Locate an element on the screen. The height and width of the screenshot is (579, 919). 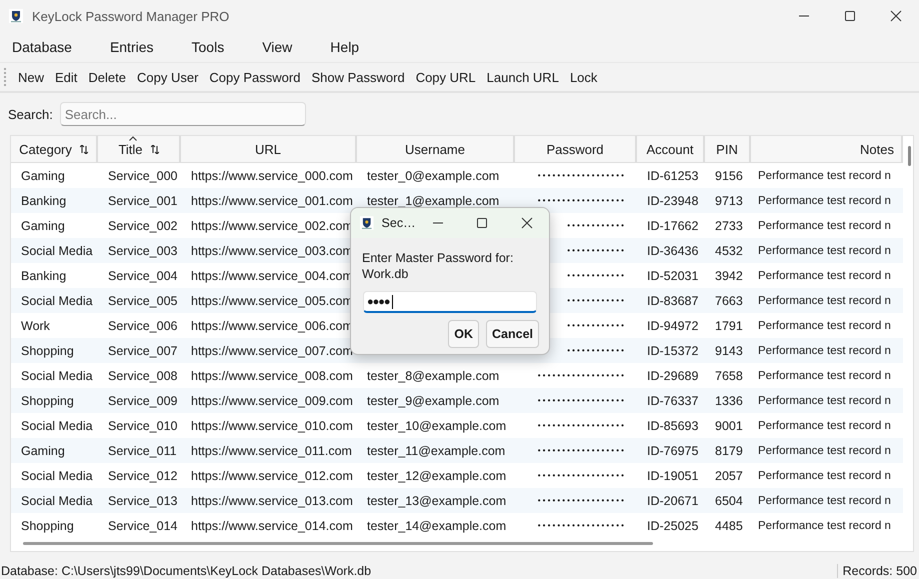
toolbar-button: New is located at coordinates (31, 77).